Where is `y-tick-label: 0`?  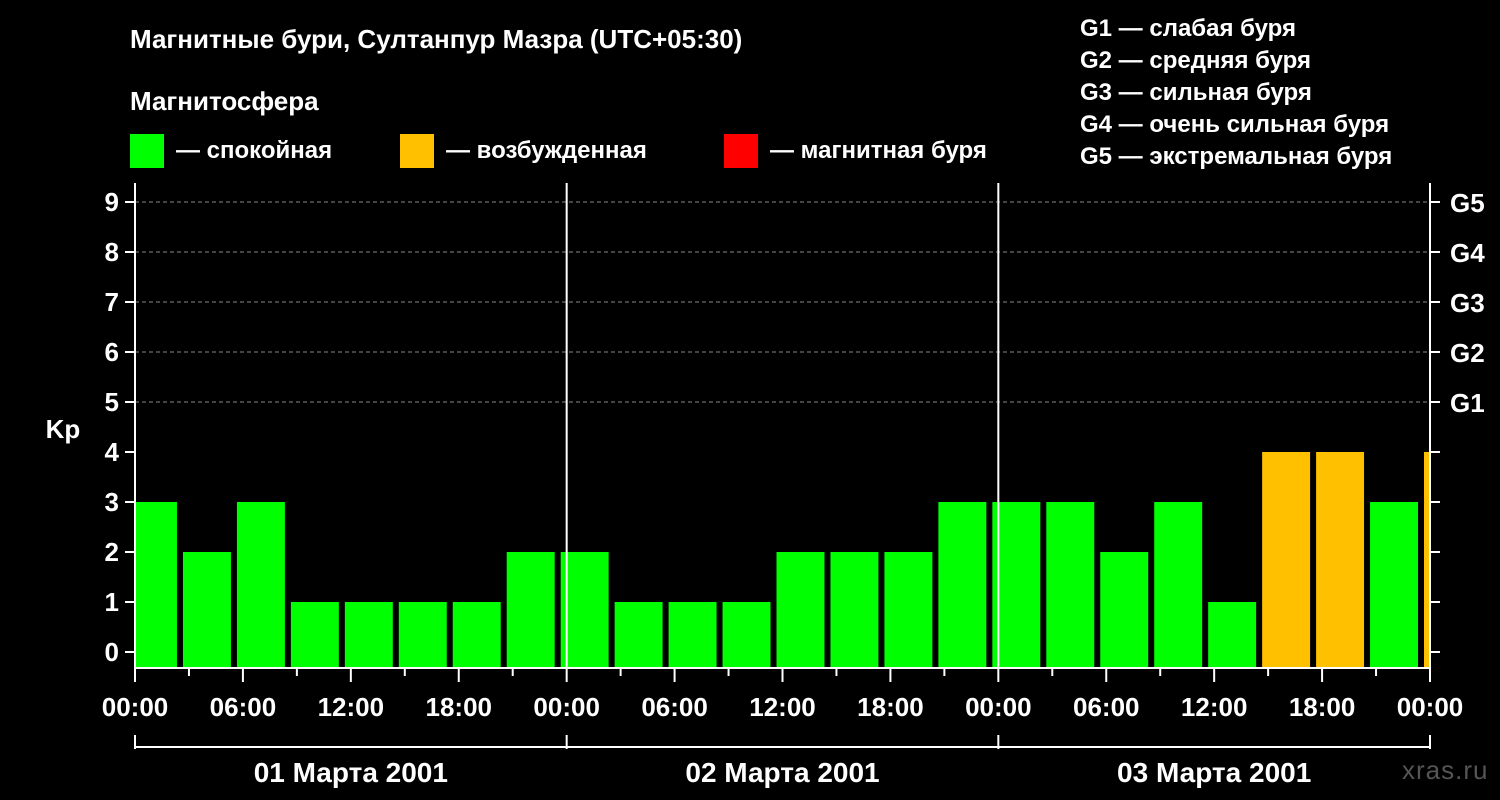 y-tick-label: 0 is located at coordinates (112, 652).